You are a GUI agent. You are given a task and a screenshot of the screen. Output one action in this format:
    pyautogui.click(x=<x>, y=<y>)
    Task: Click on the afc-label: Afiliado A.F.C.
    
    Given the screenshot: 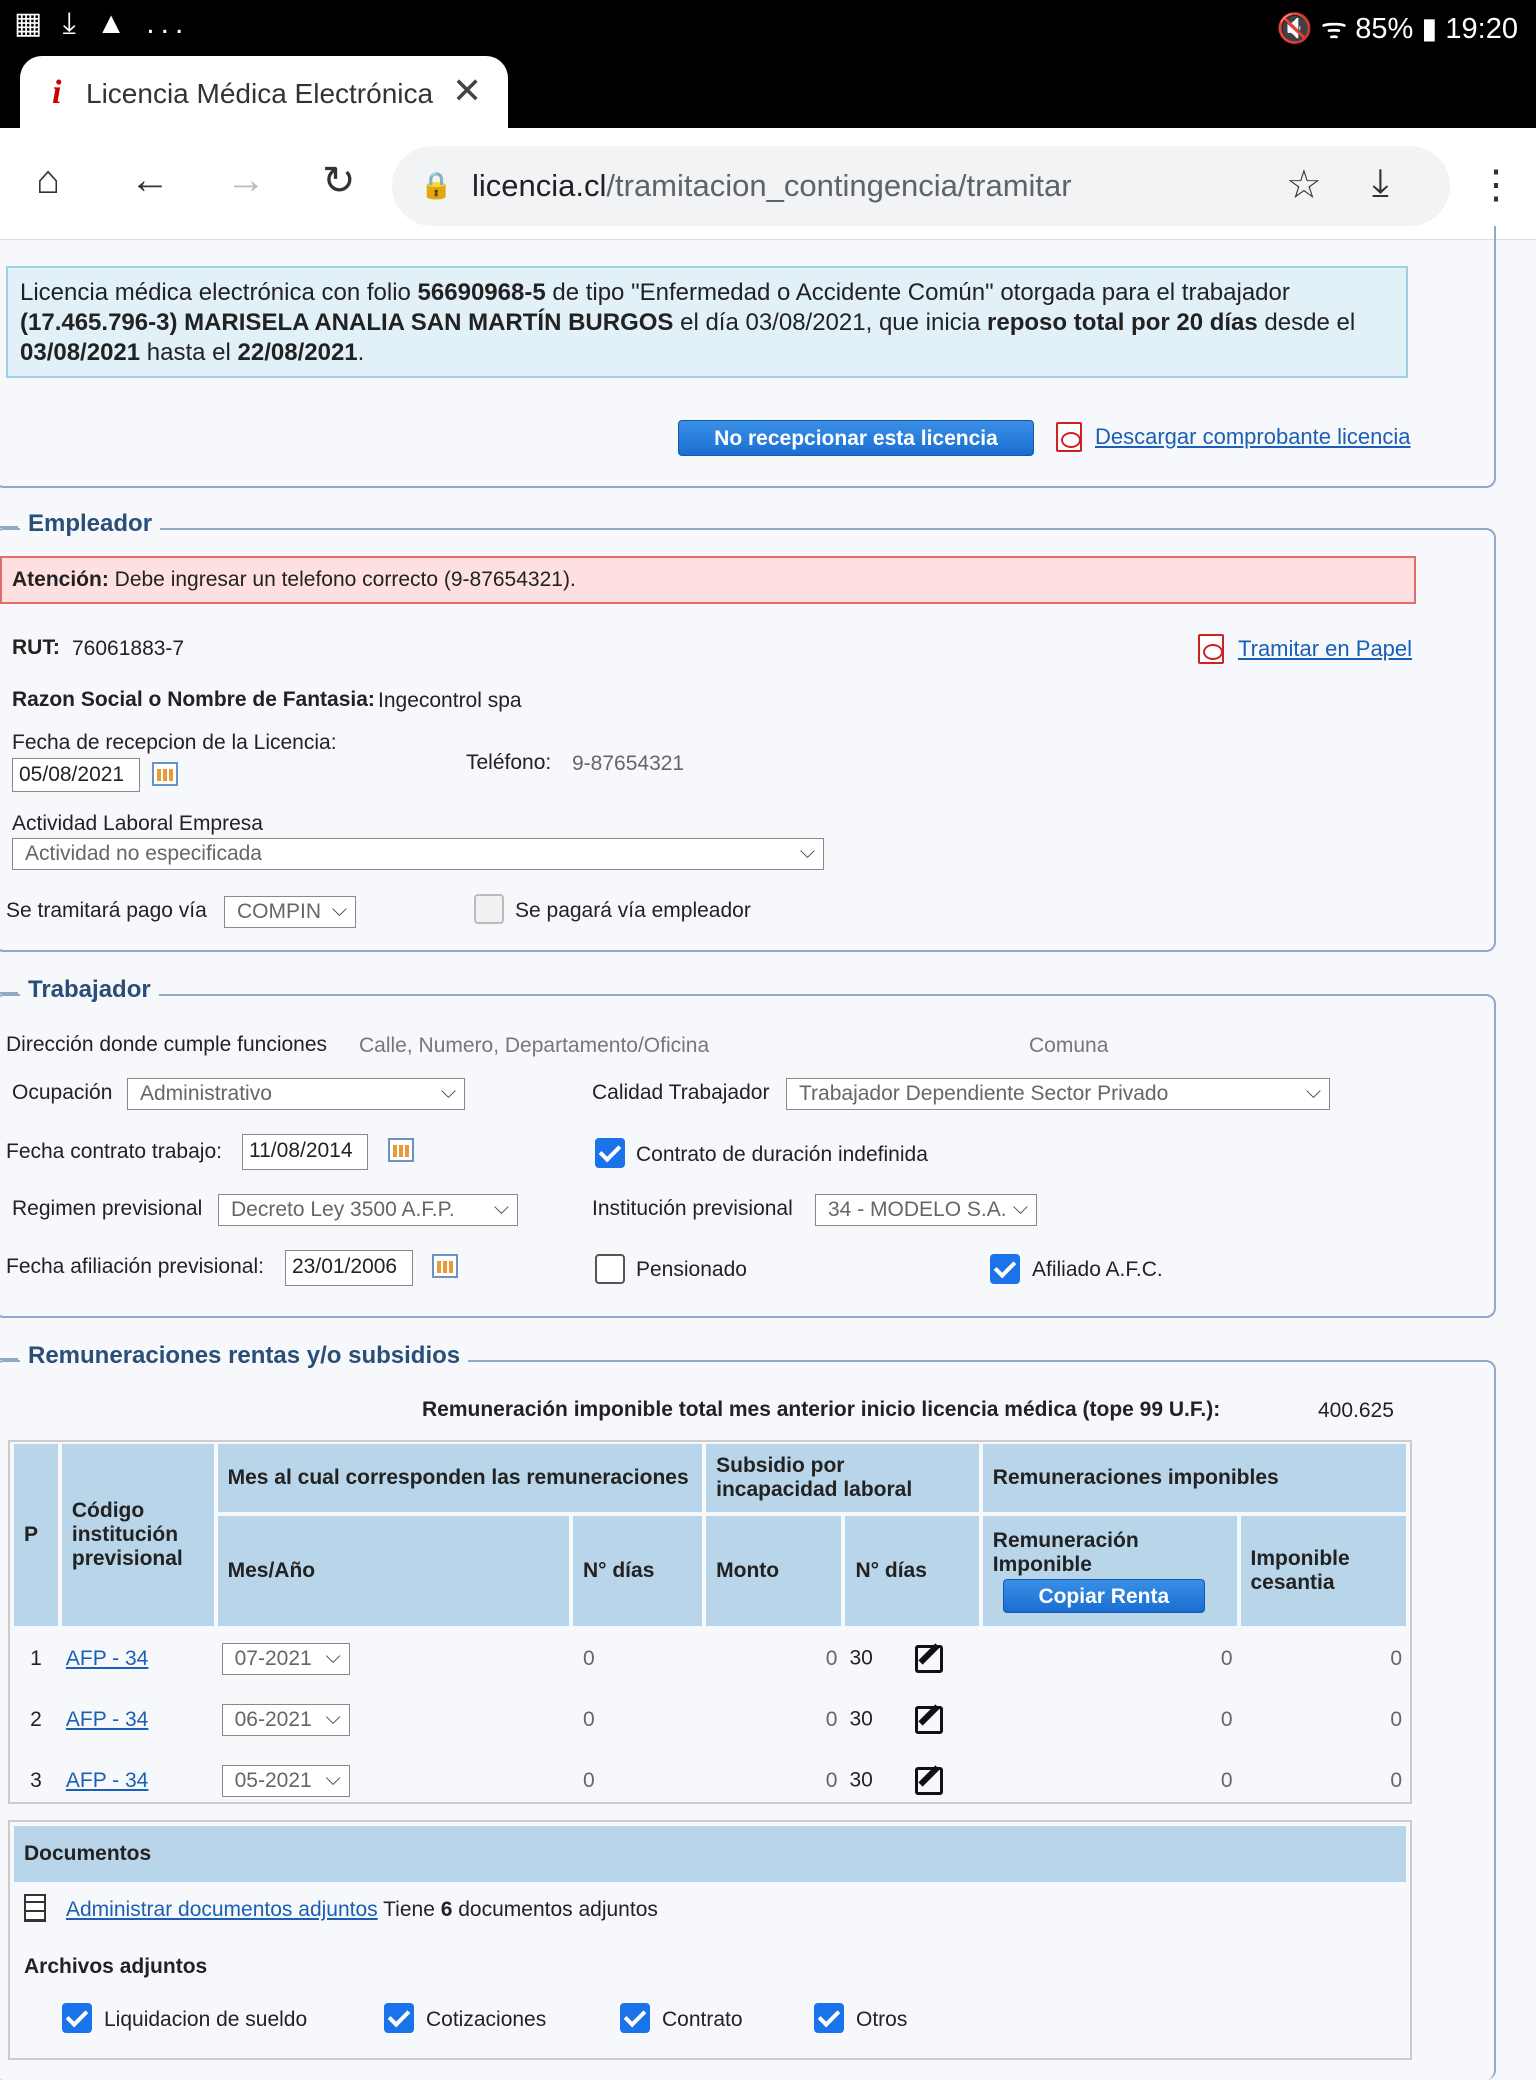 What is the action you would take?
    pyautogui.click(x=1097, y=1269)
    